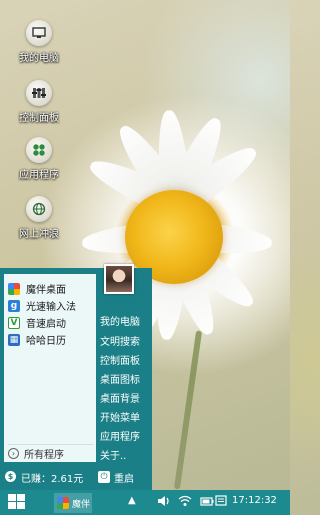  What do you see at coordinates (81, 504) in the screenshot?
I see `taskbar-app-label: 魔伴` at bounding box center [81, 504].